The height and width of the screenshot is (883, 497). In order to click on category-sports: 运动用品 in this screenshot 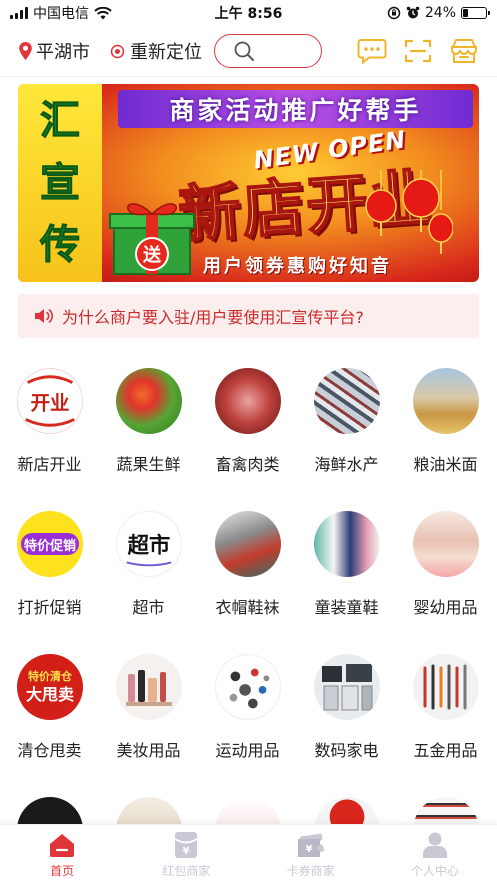, I will do `click(247, 707)`.